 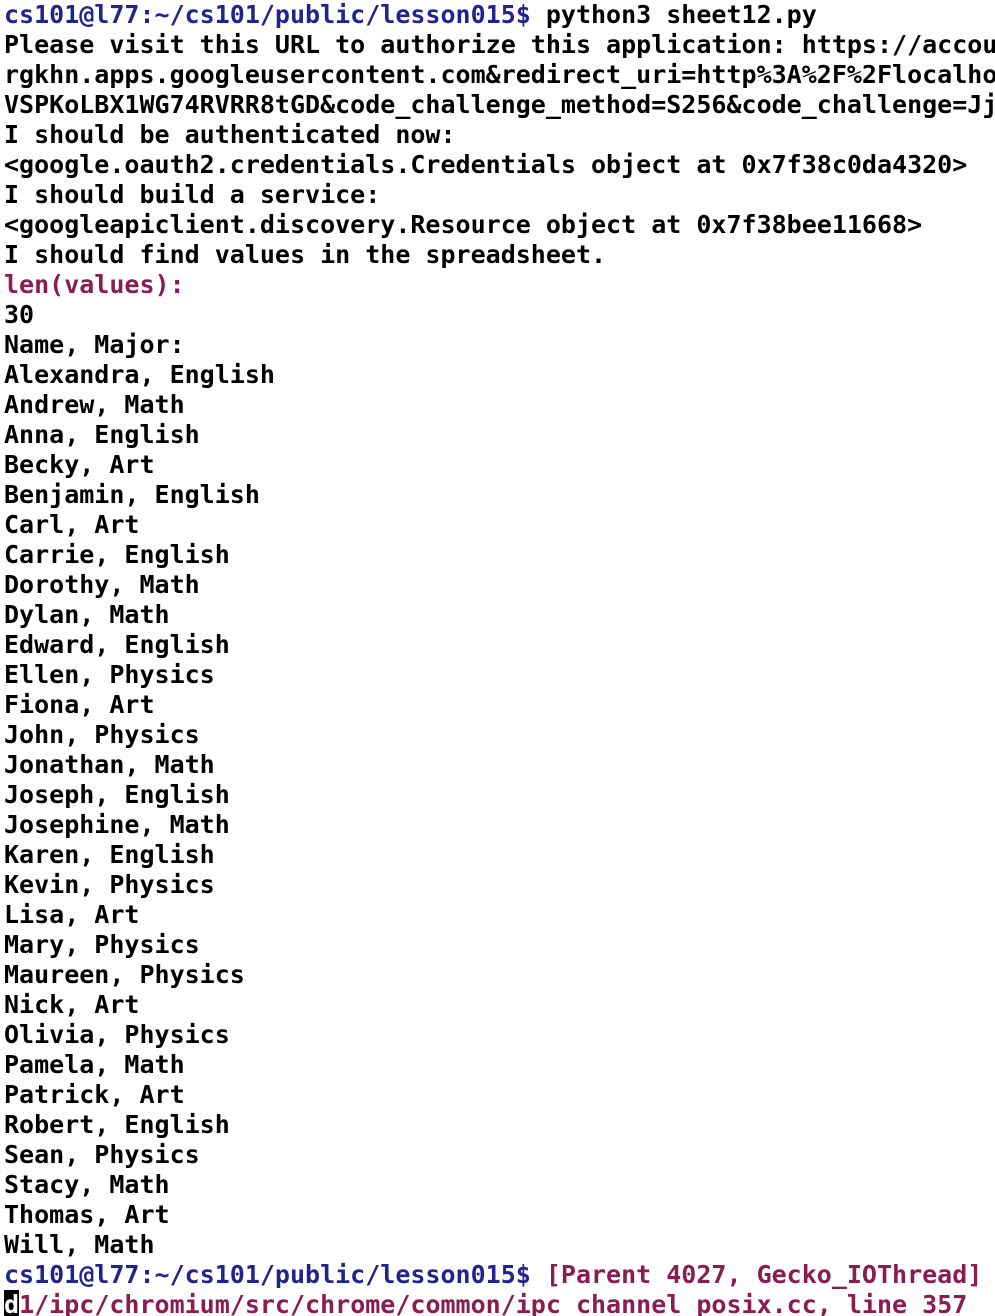 I want to click on output-row: John, Physics, so click(x=102, y=734).